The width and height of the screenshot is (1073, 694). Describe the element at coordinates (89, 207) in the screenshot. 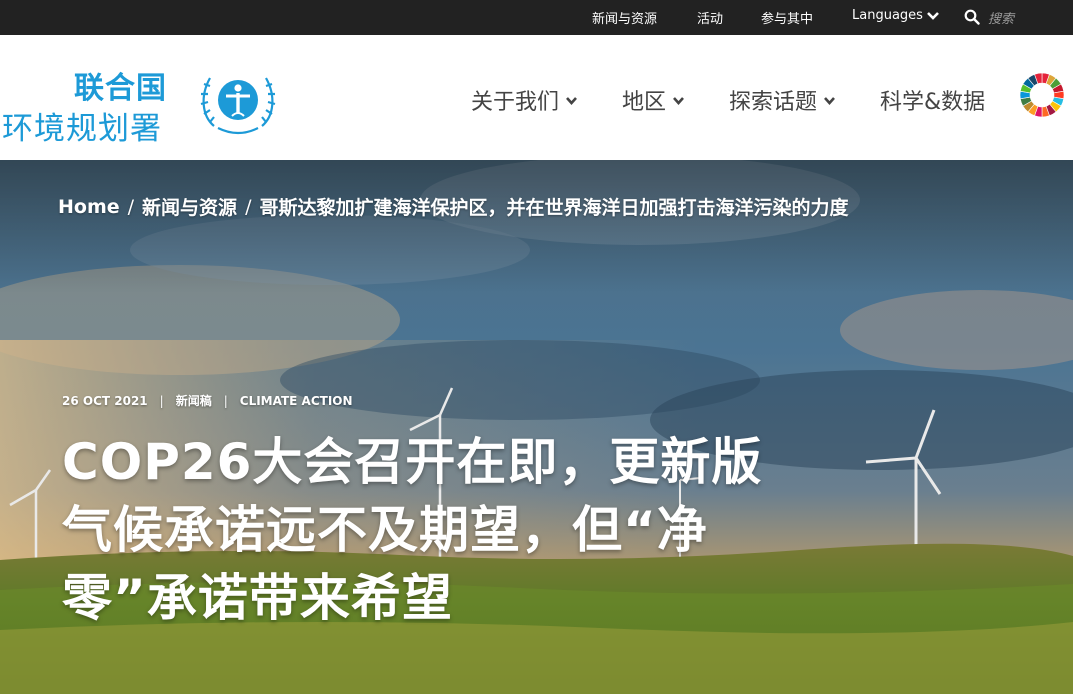

I see `breadcrumb-home: Home` at that location.